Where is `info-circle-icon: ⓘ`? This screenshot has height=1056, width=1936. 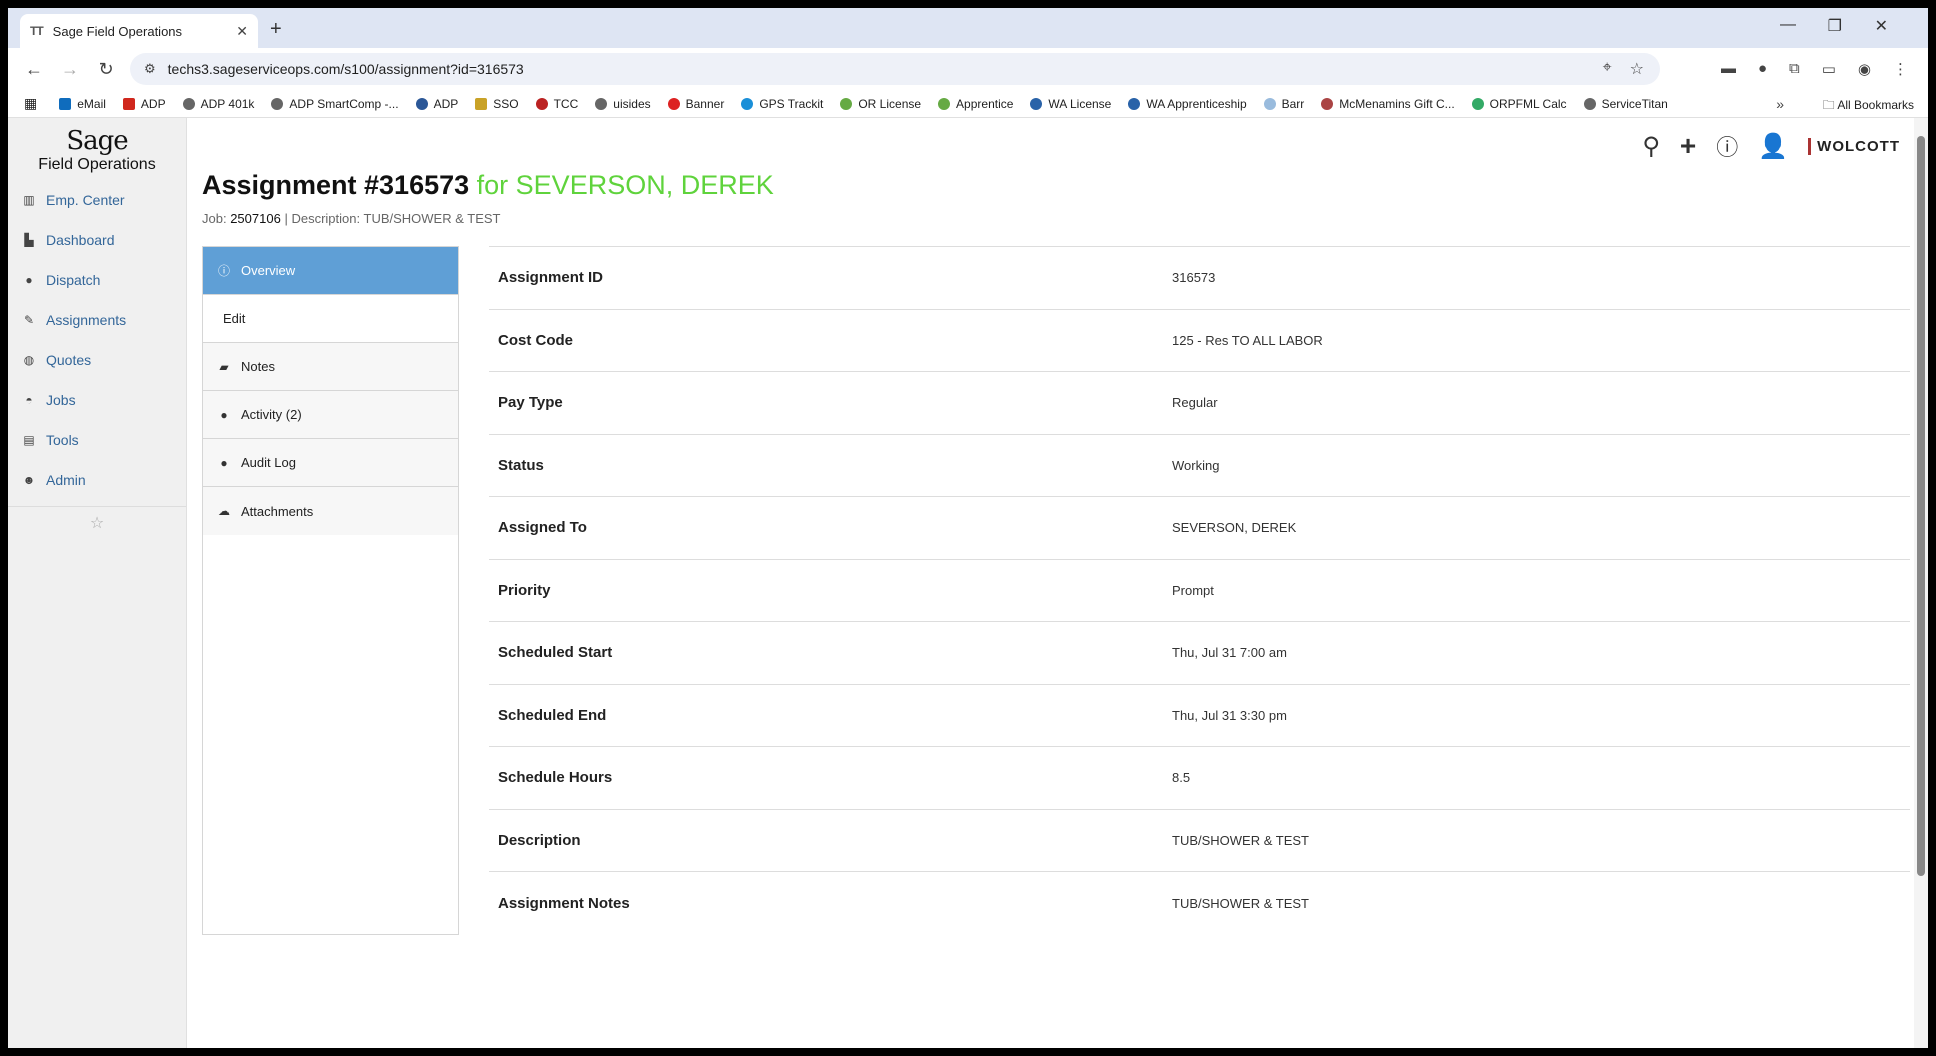 info-circle-icon: ⓘ is located at coordinates (223, 271).